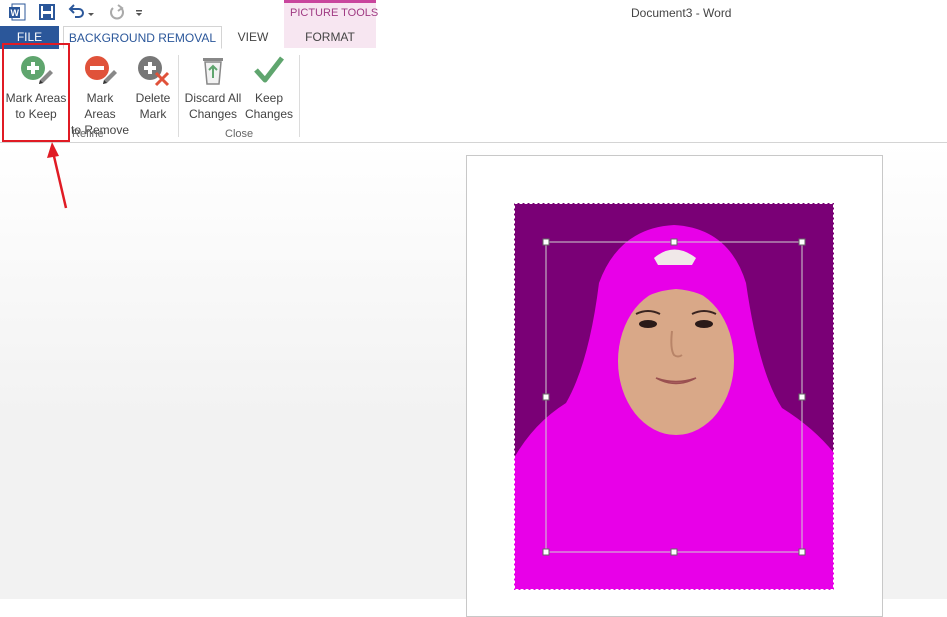 The image size is (947, 617). What do you see at coordinates (269, 69) in the screenshot?
I see `checkmark-icon` at bounding box center [269, 69].